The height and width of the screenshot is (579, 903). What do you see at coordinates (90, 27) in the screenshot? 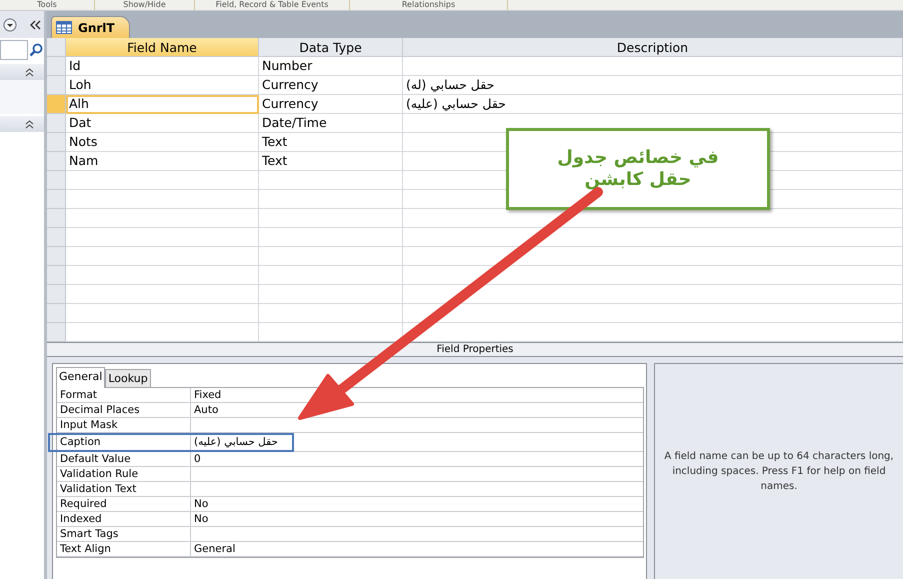
I see `document-tab: GnrlT` at bounding box center [90, 27].